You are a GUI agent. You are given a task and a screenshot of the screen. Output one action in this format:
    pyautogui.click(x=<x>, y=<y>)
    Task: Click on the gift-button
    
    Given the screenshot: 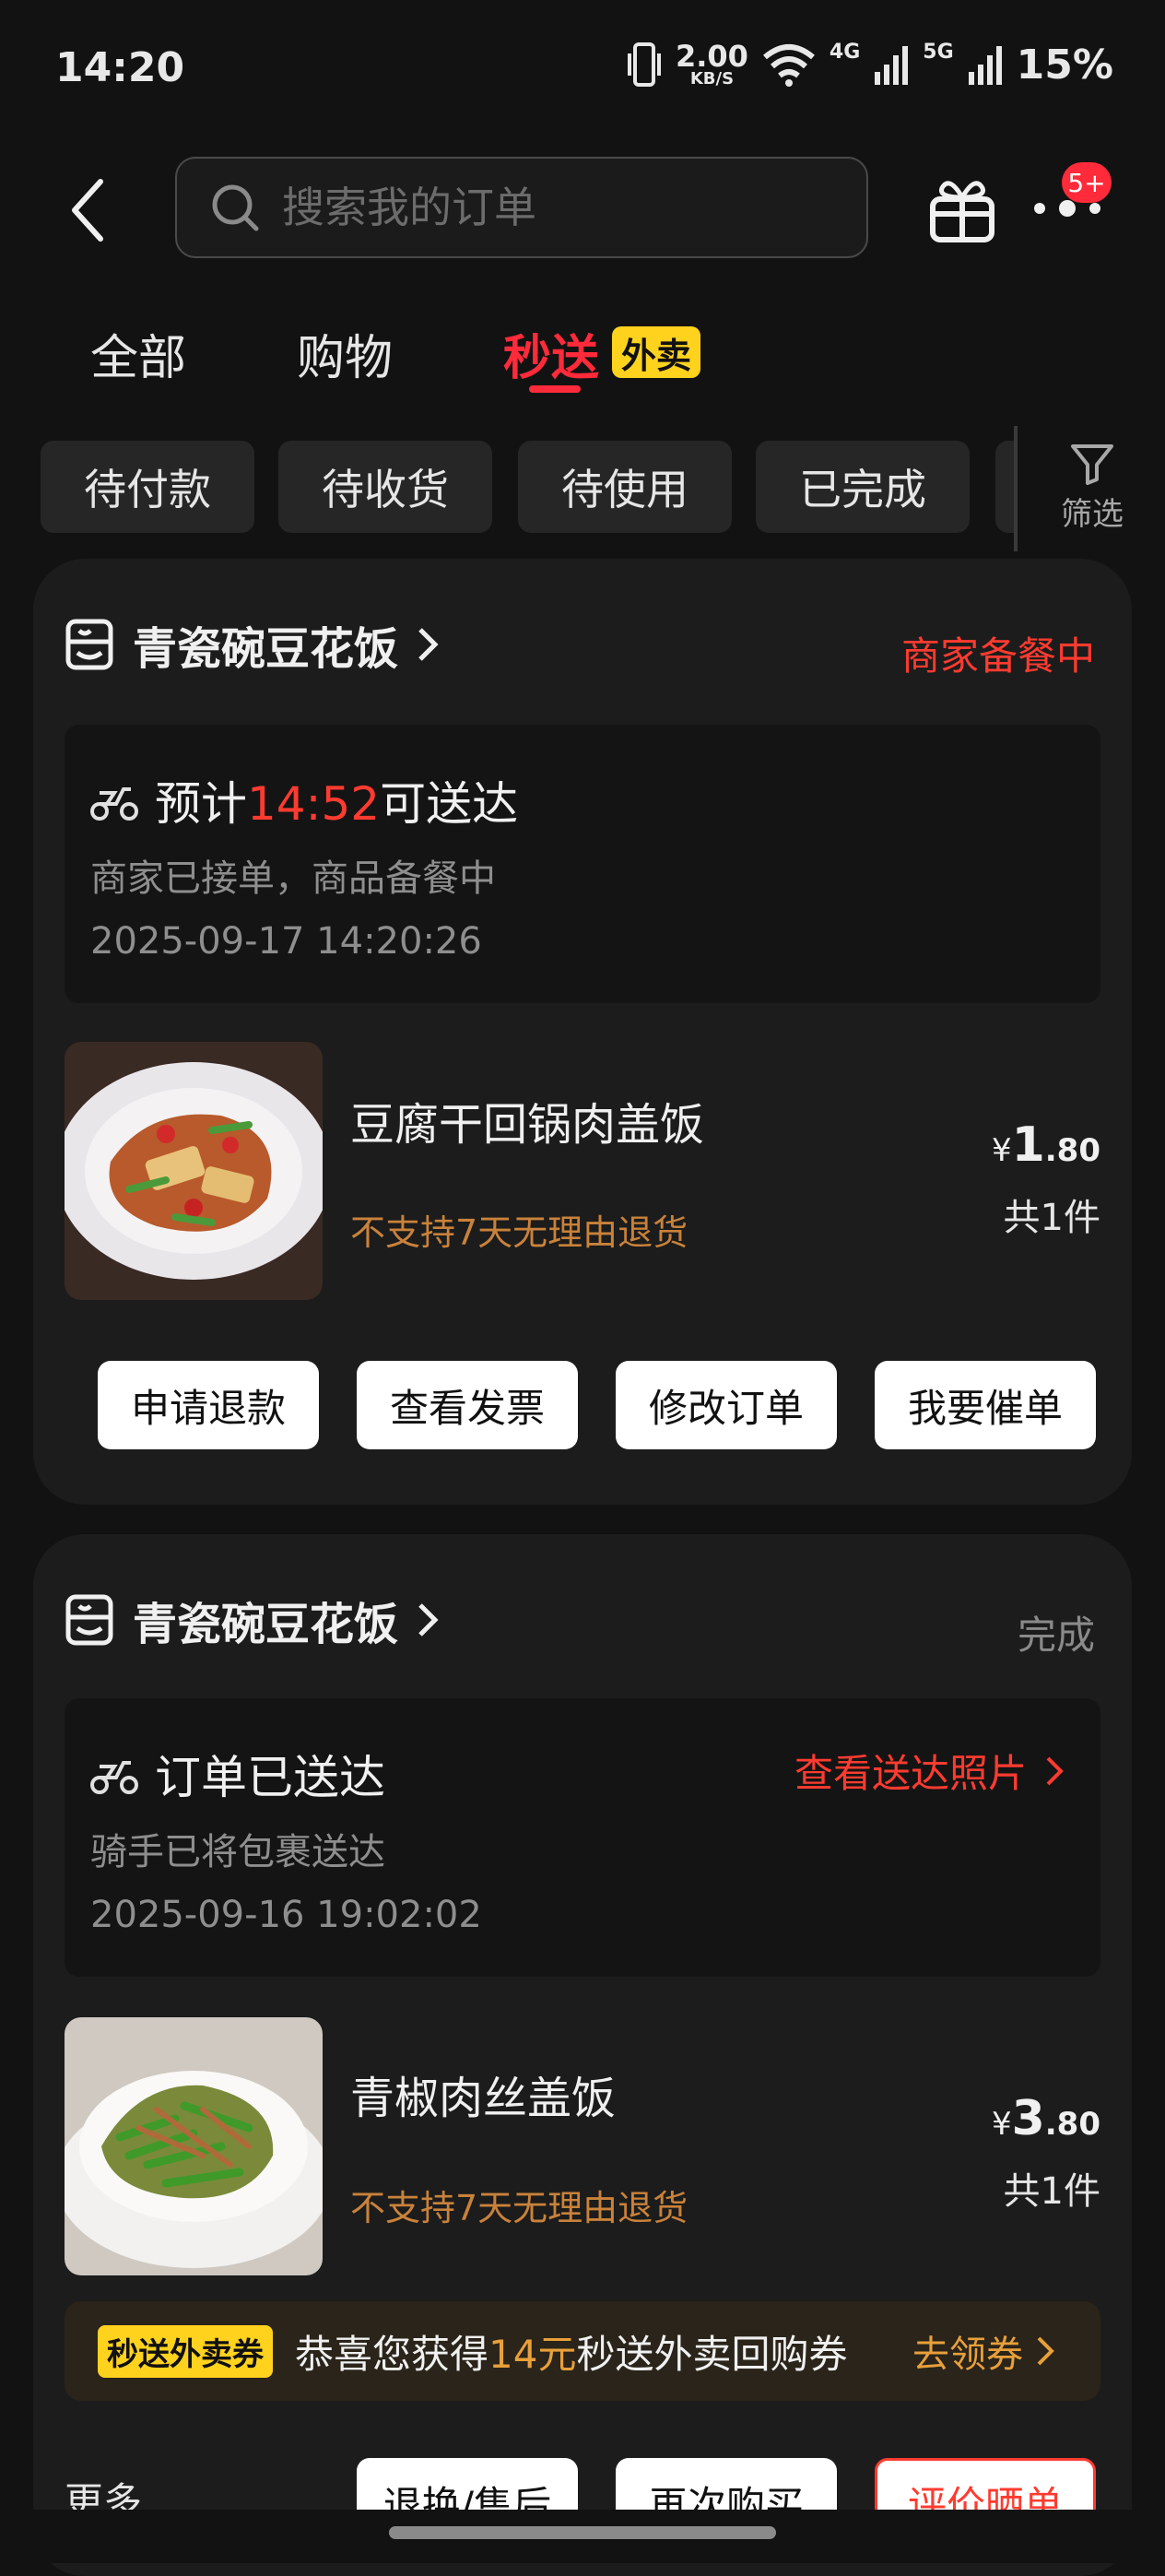 What is the action you would take?
    pyautogui.click(x=962, y=208)
    